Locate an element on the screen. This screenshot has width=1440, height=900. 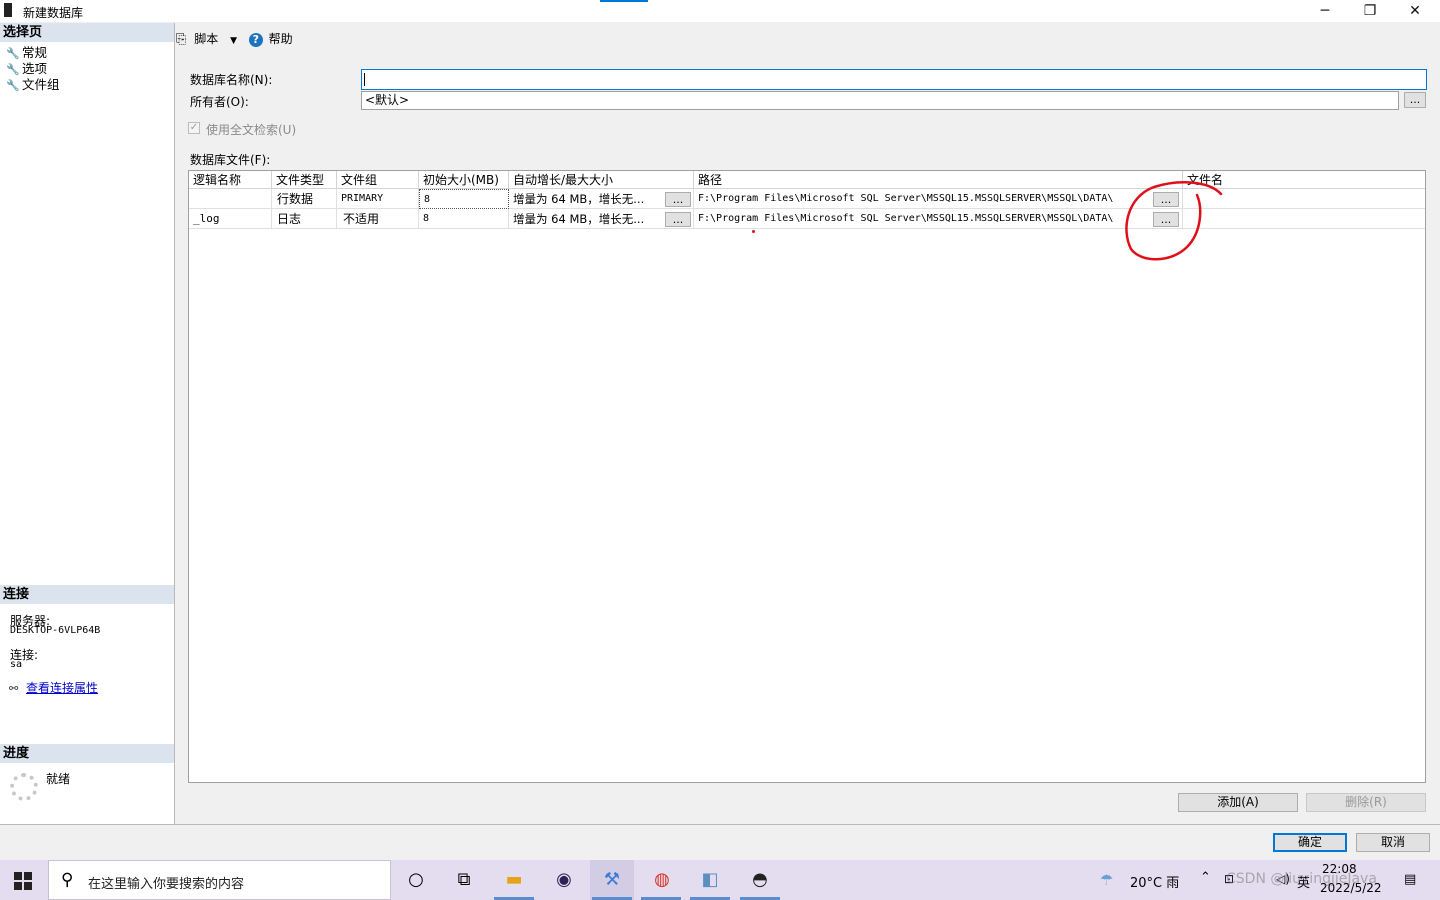
select-page-header: 选择页 is located at coordinates (87, 32).